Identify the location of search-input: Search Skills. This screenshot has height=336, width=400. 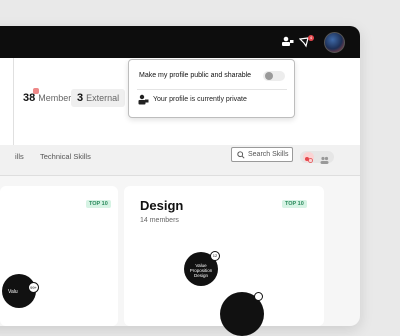
(262, 154).